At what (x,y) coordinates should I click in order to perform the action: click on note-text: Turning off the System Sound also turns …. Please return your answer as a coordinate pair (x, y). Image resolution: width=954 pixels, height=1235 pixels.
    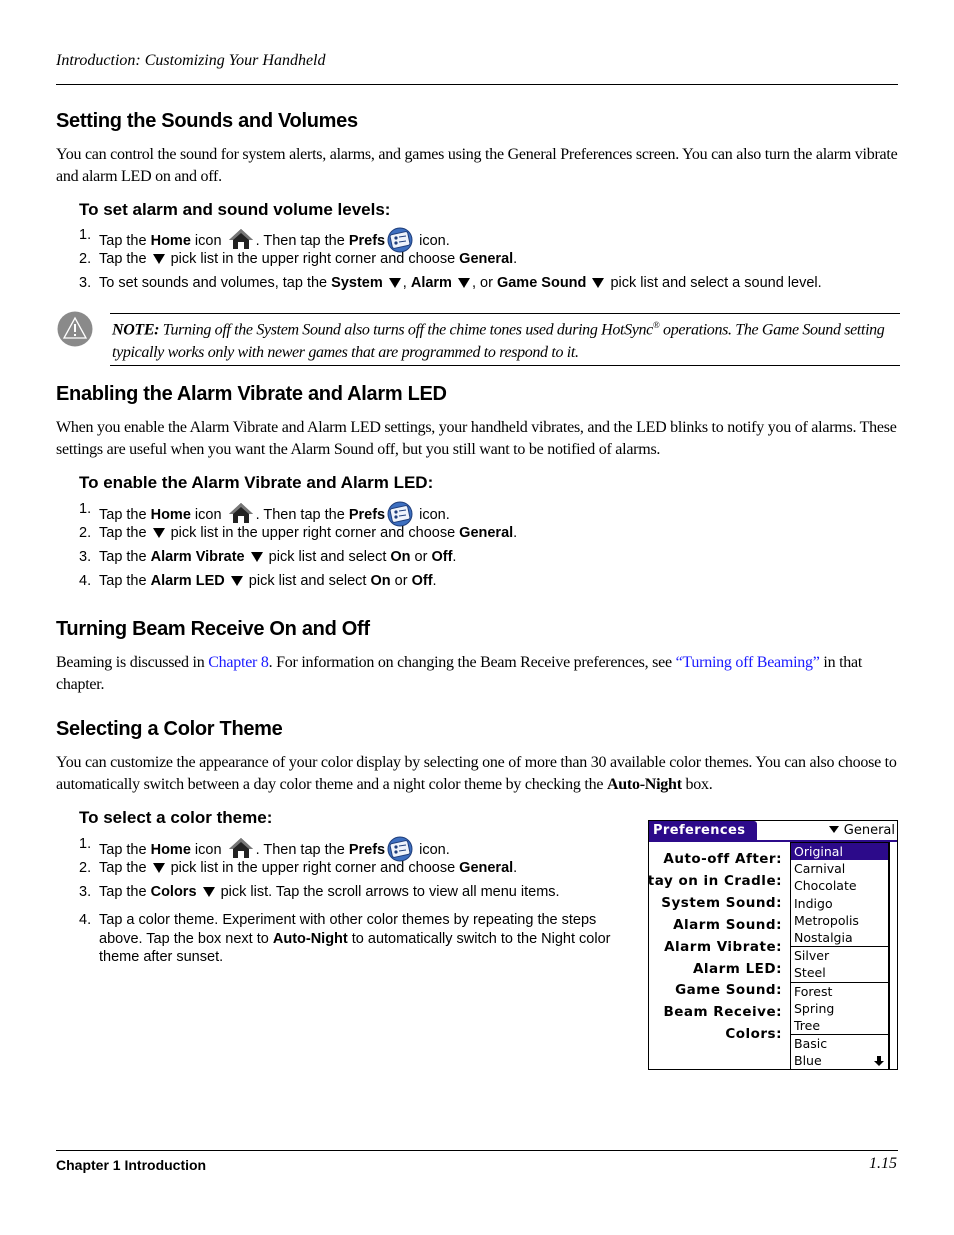
    Looking at the image, I should click on (406, 330).